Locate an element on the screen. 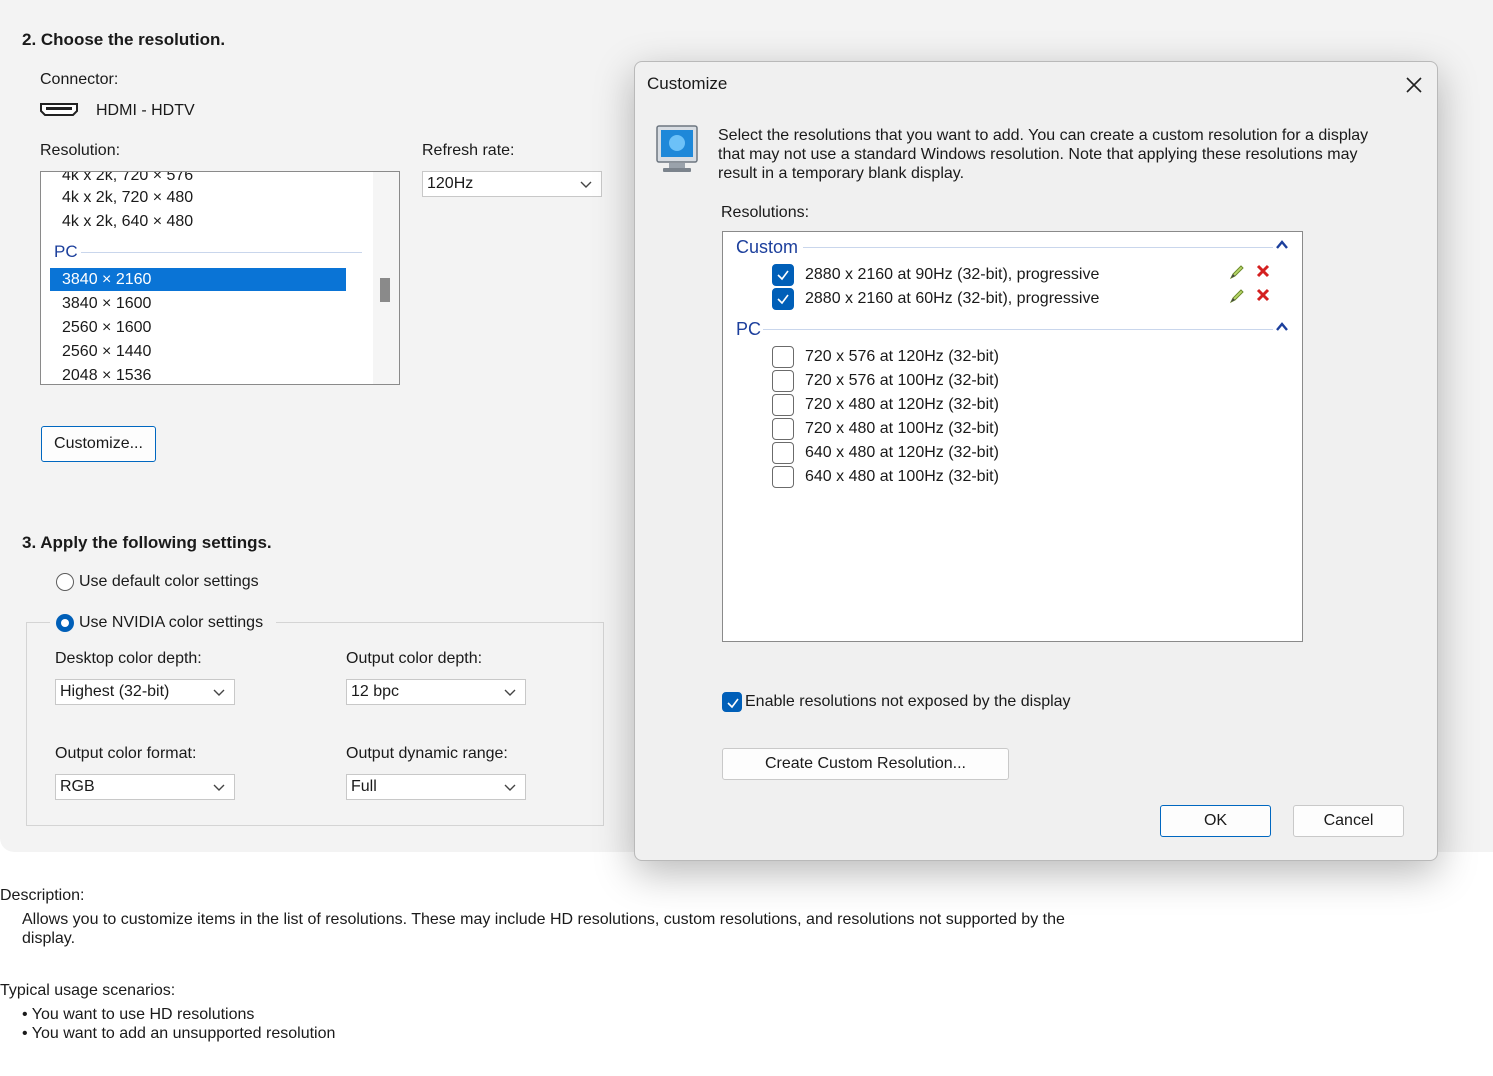 This screenshot has height=1076, width=1493. list-item: 3840 × 1600 is located at coordinates (106, 304).